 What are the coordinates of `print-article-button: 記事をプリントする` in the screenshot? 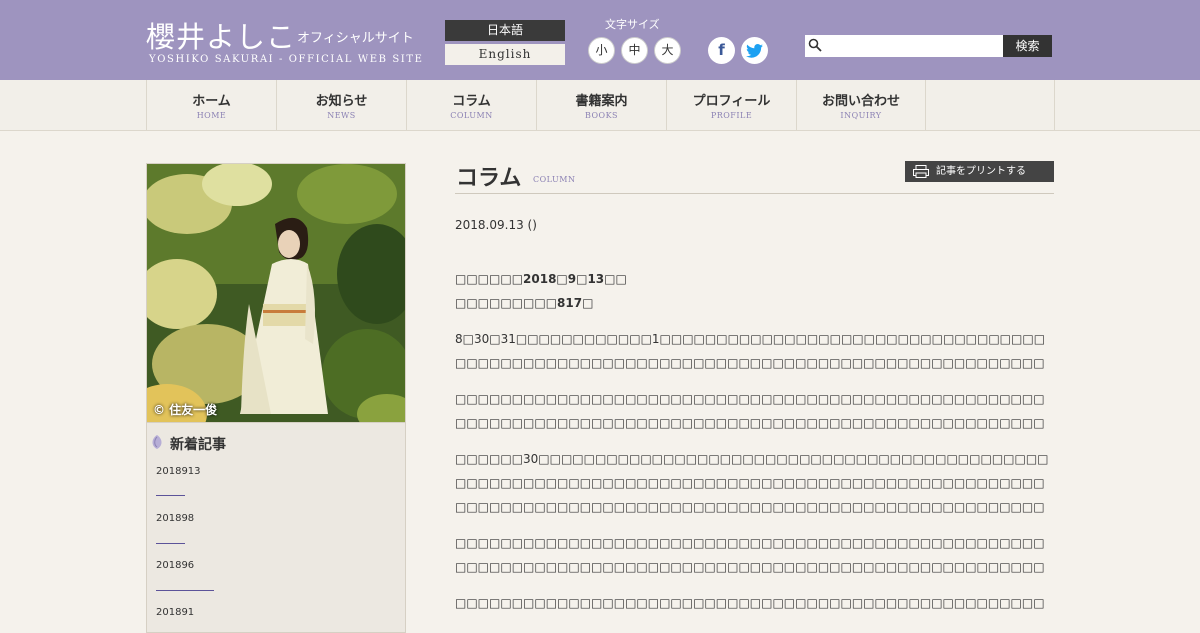 It's located at (979, 171).